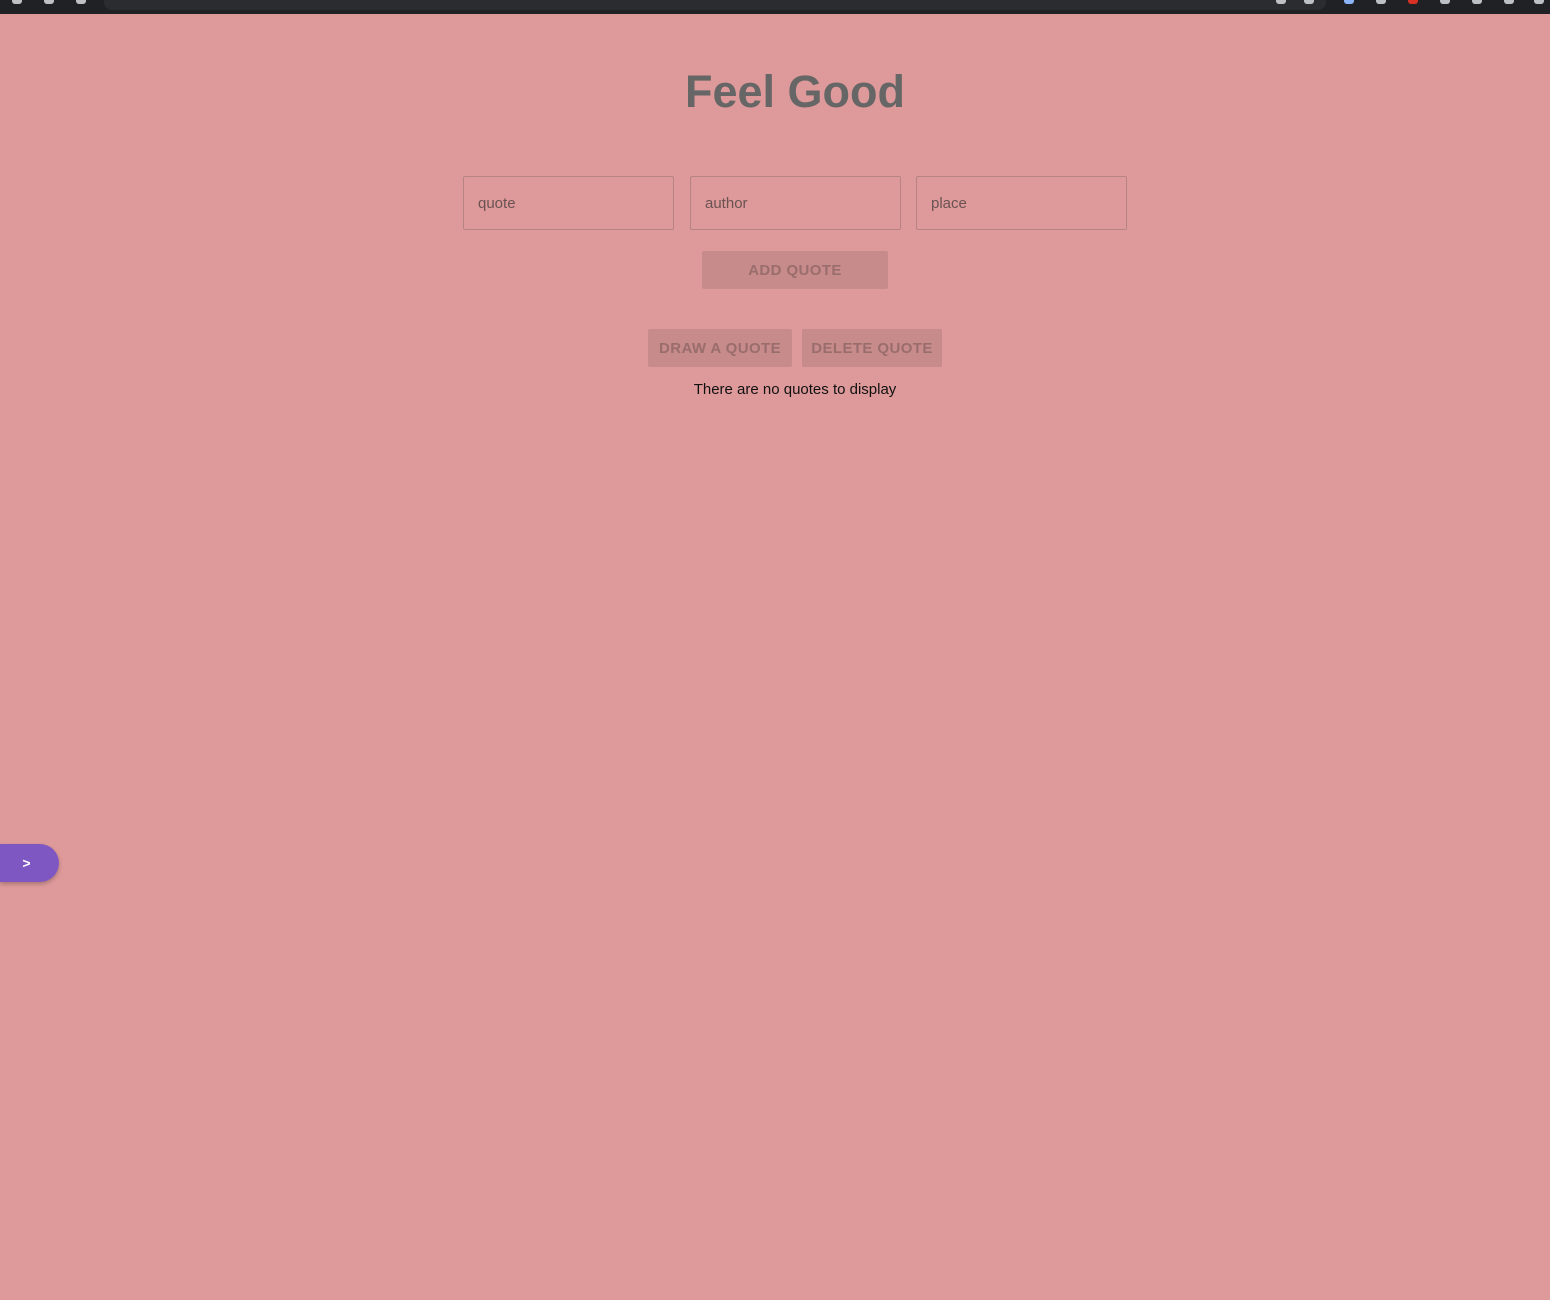 The height and width of the screenshot is (1300, 1550). Describe the element at coordinates (17, 2) in the screenshot. I see `back-icon` at that location.